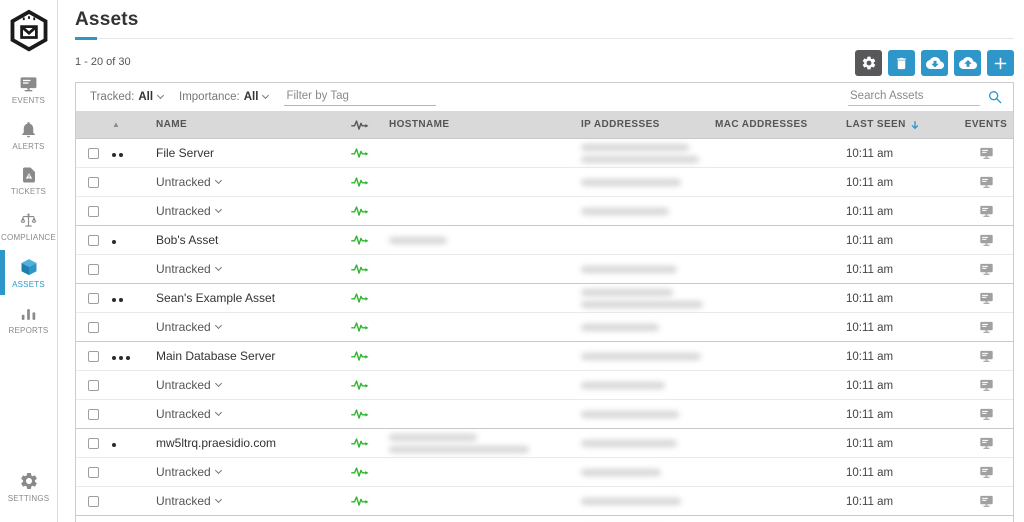  What do you see at coordinates (116, 124) in the screenshot?
I see `triangle-up-icon: ▲` at bounding box center [116, 124].